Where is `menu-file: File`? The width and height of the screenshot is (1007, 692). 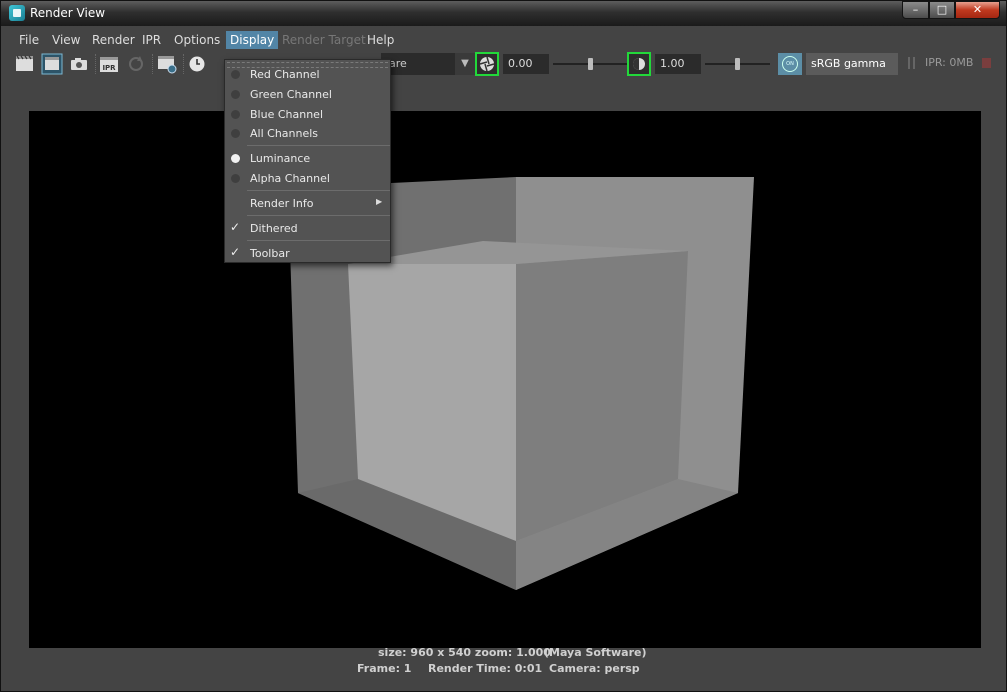 menu-file: File is located at coordinates (29, 40).